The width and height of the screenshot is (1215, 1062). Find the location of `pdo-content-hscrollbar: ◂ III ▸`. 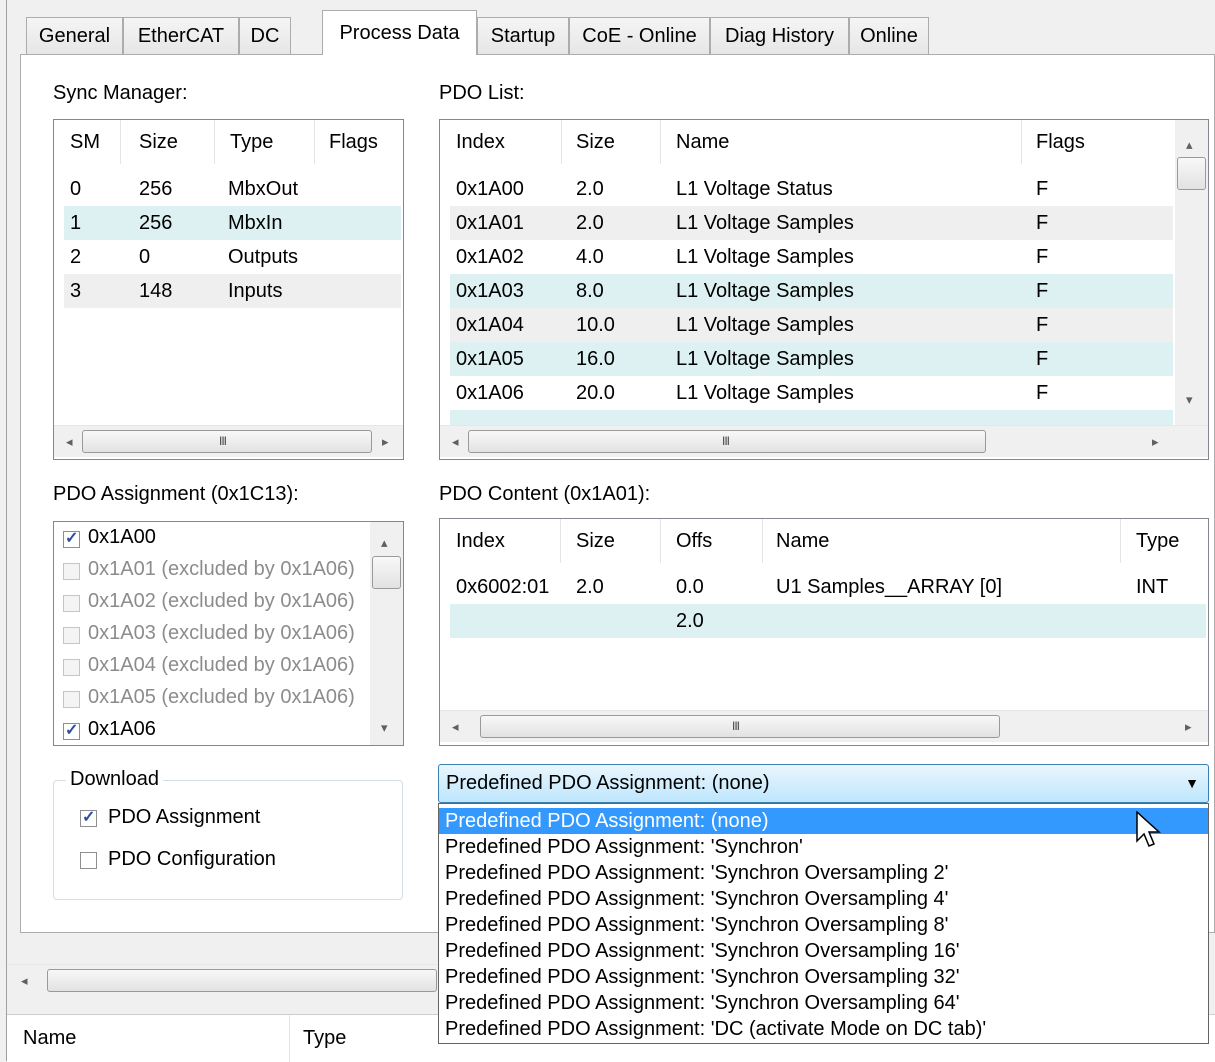

pdo-content-hscrollbar: ◂ III ▸ is located at coordinates (824, 726).